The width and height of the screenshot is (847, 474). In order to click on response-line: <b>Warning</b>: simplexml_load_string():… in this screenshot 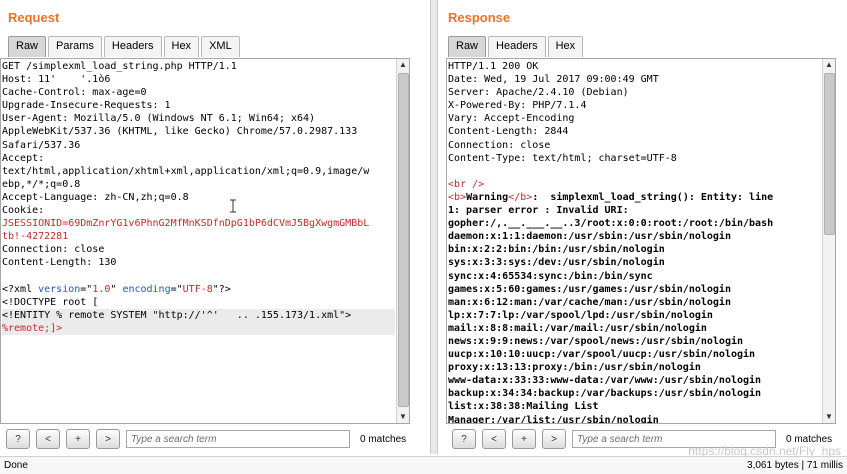, I will do `click(634, 197)`.